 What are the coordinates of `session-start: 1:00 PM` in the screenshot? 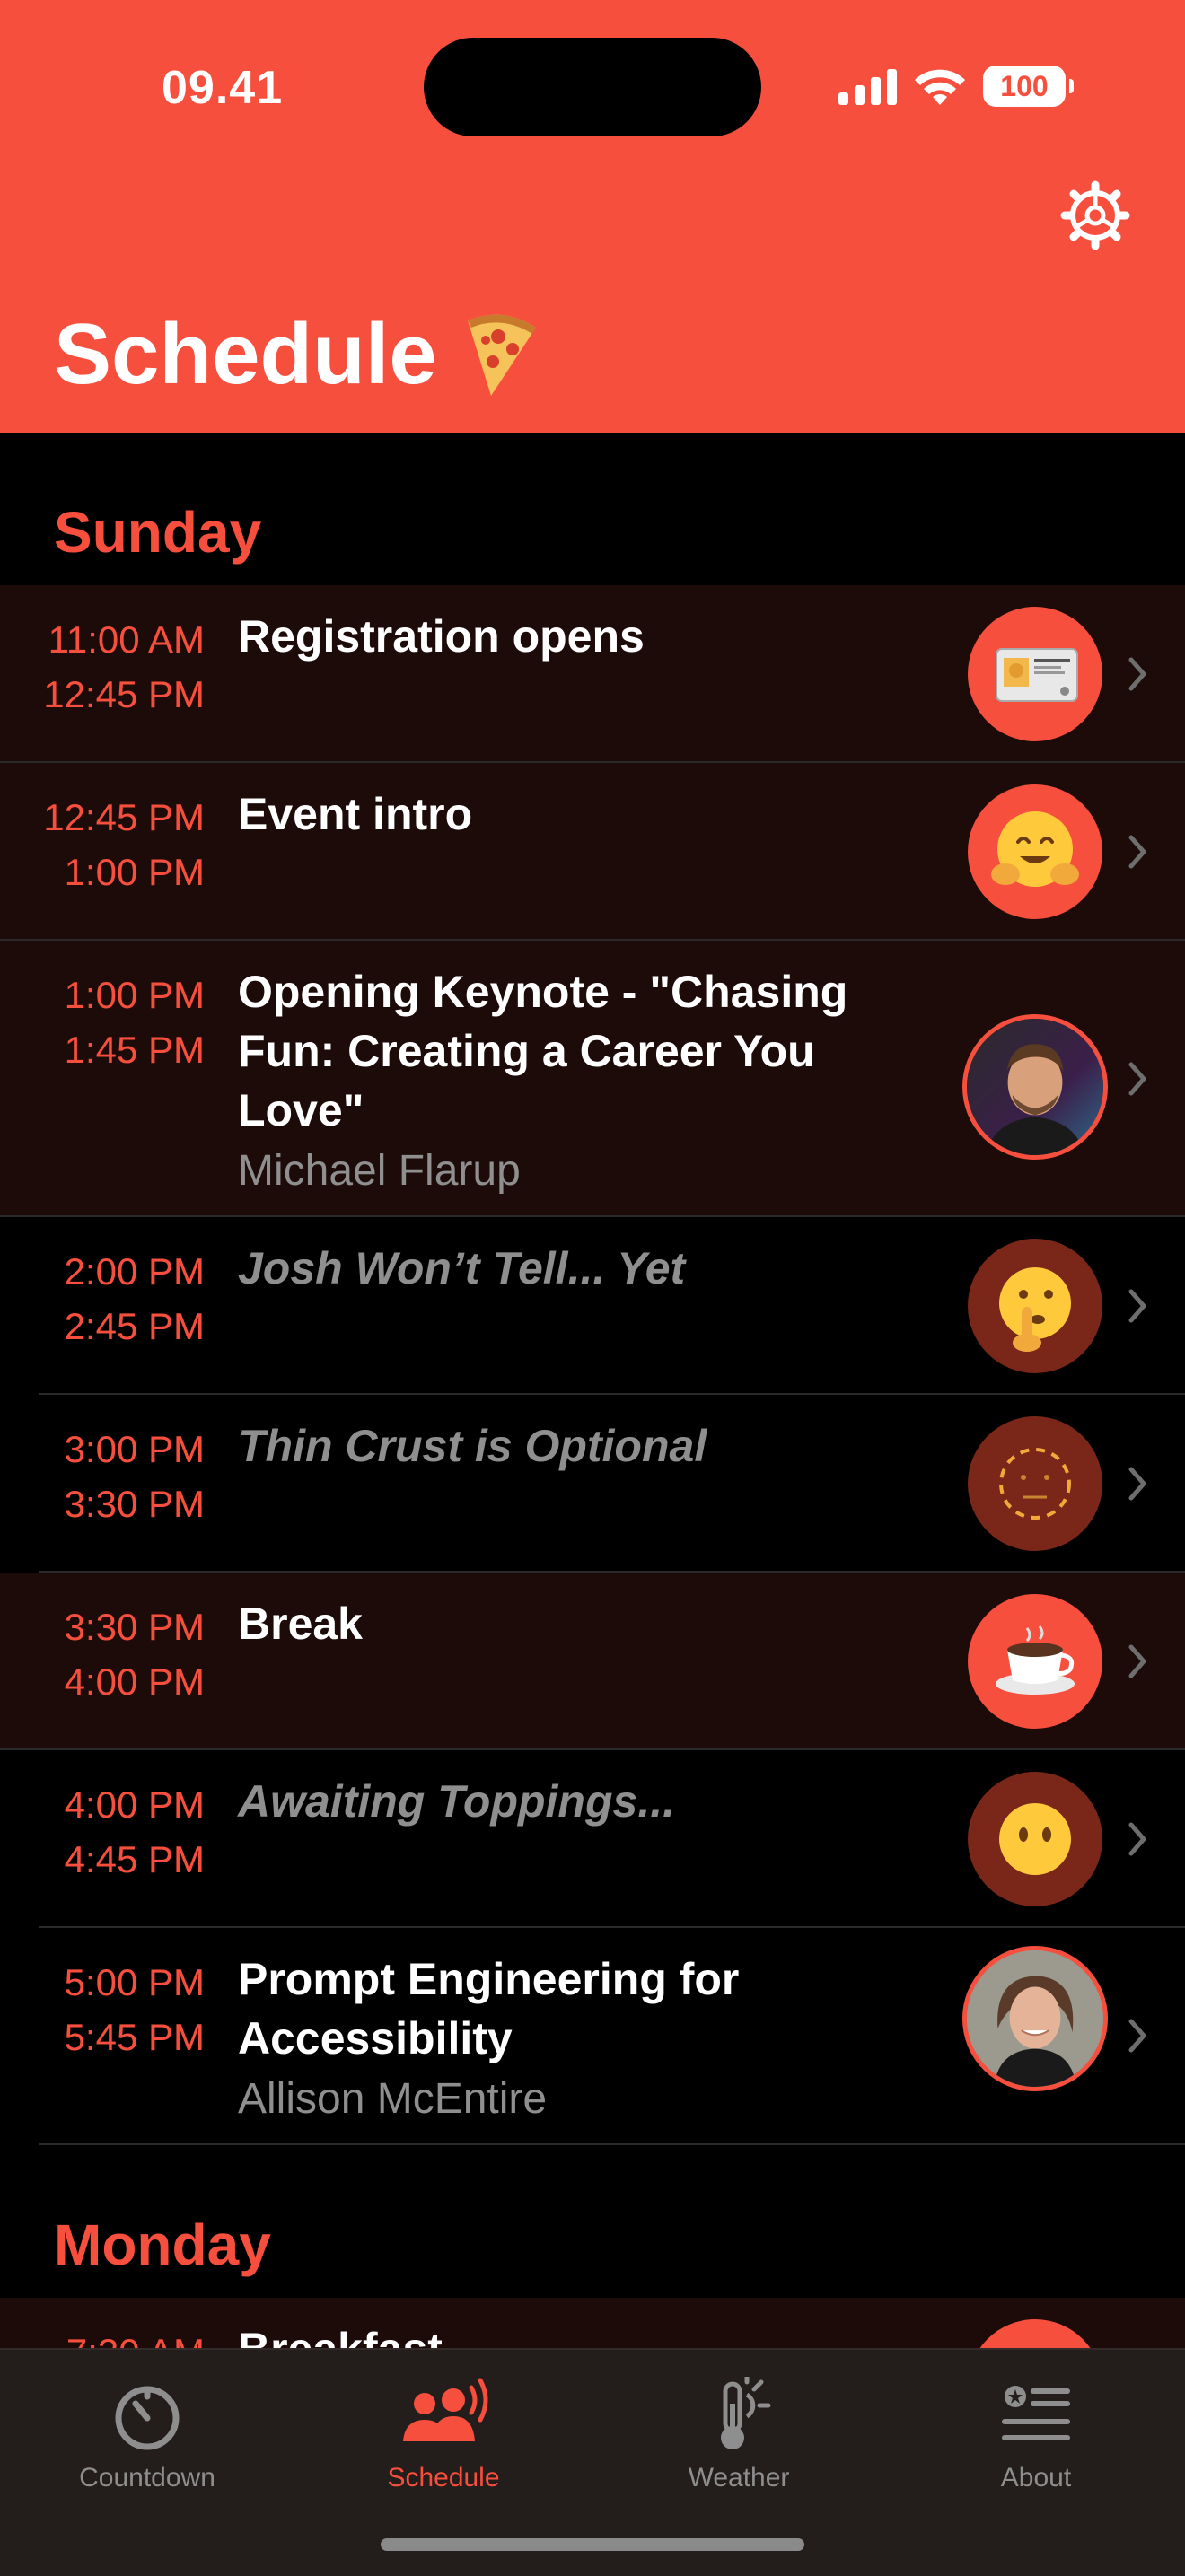 It's located at (134, 995).